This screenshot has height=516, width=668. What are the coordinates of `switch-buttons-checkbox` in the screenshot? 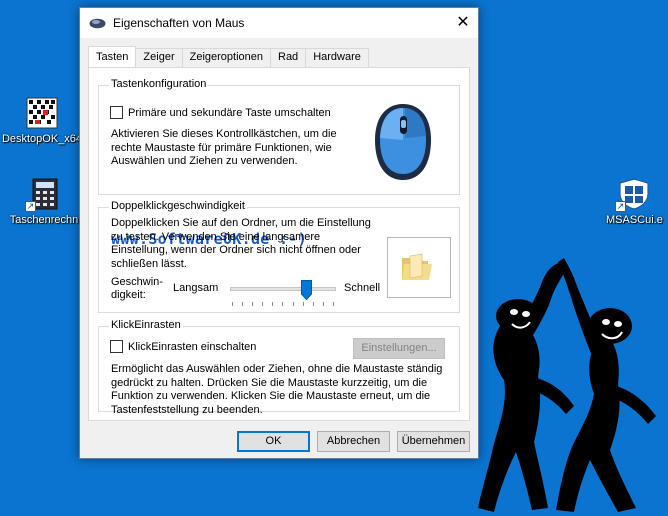 It's located at (116, 112).